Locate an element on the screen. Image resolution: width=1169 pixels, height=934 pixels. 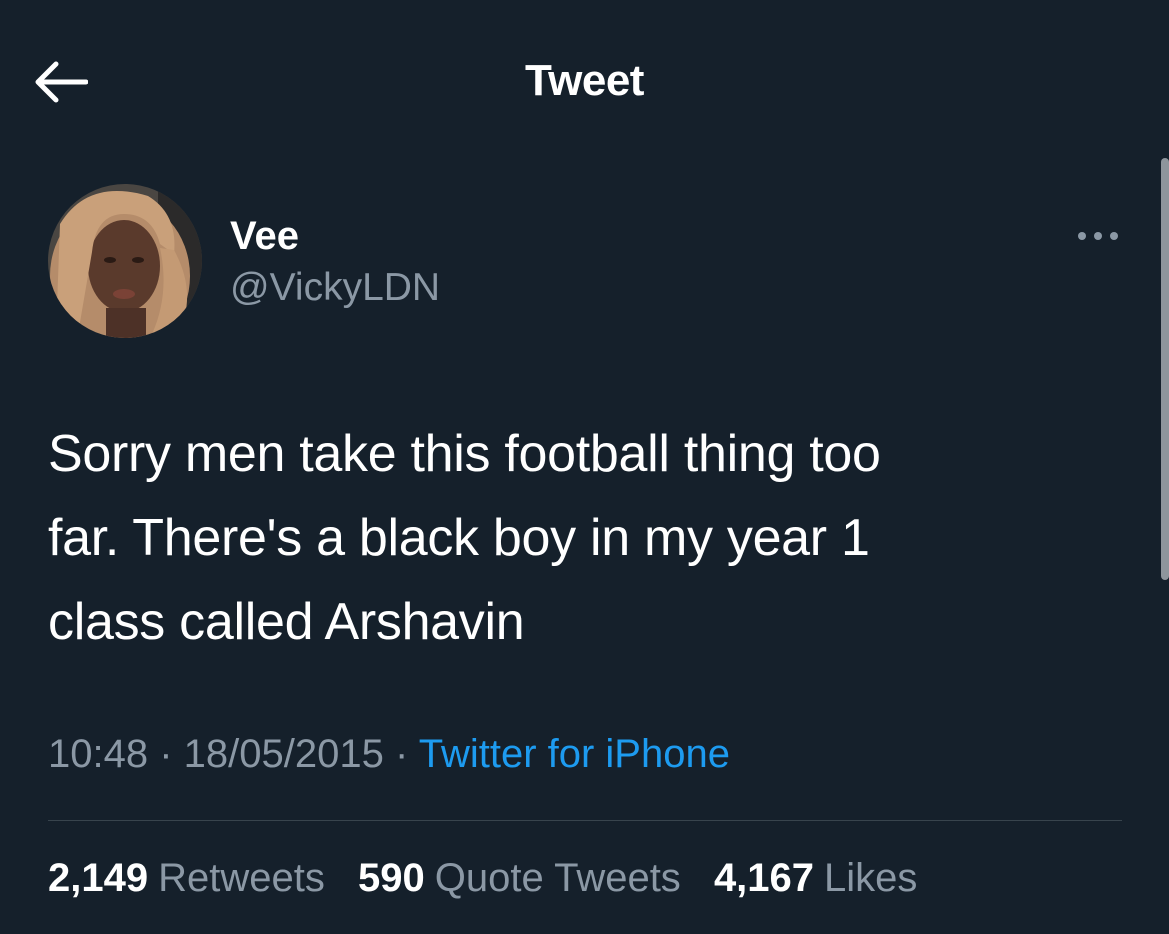
tweet-source-link: Twitter for iPhone is located at coordinates (574, 754).